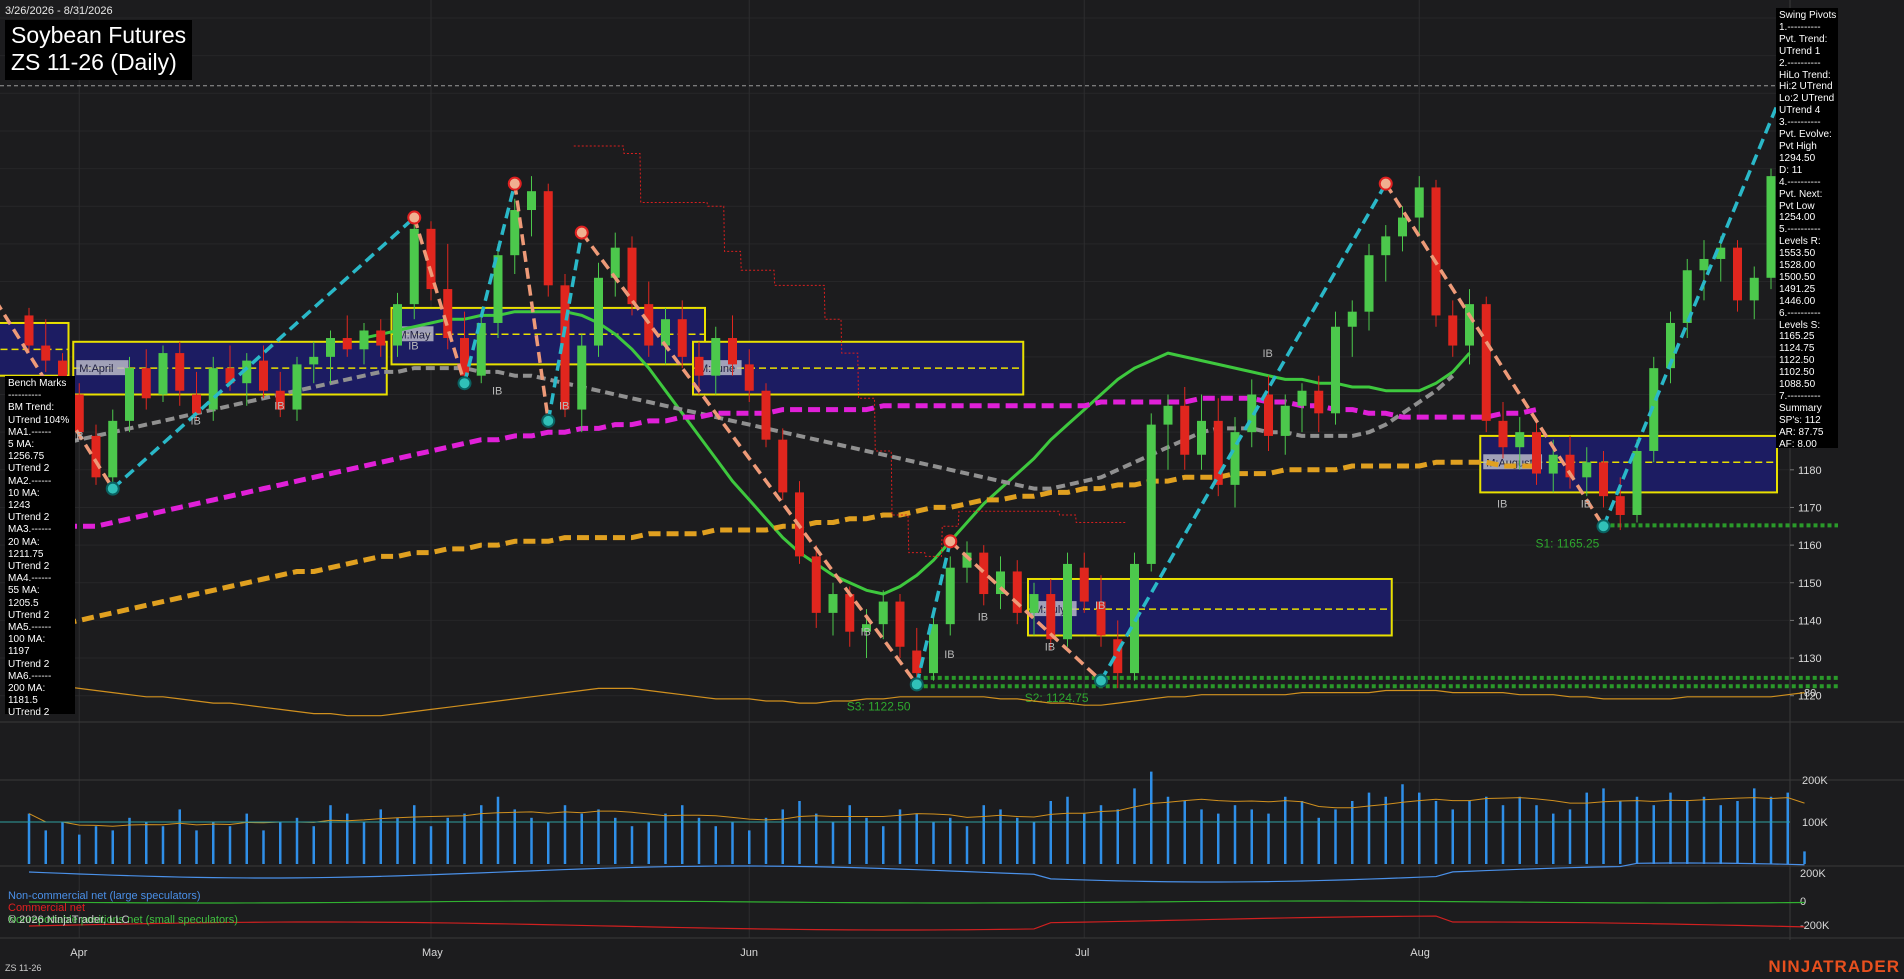 Image resolution: width=1904 pixels, height=979 pixels. What do you see at coordinates (749, 953) in the screenshot?
I see `month-label: Jun` at bounding box center [749, 953].